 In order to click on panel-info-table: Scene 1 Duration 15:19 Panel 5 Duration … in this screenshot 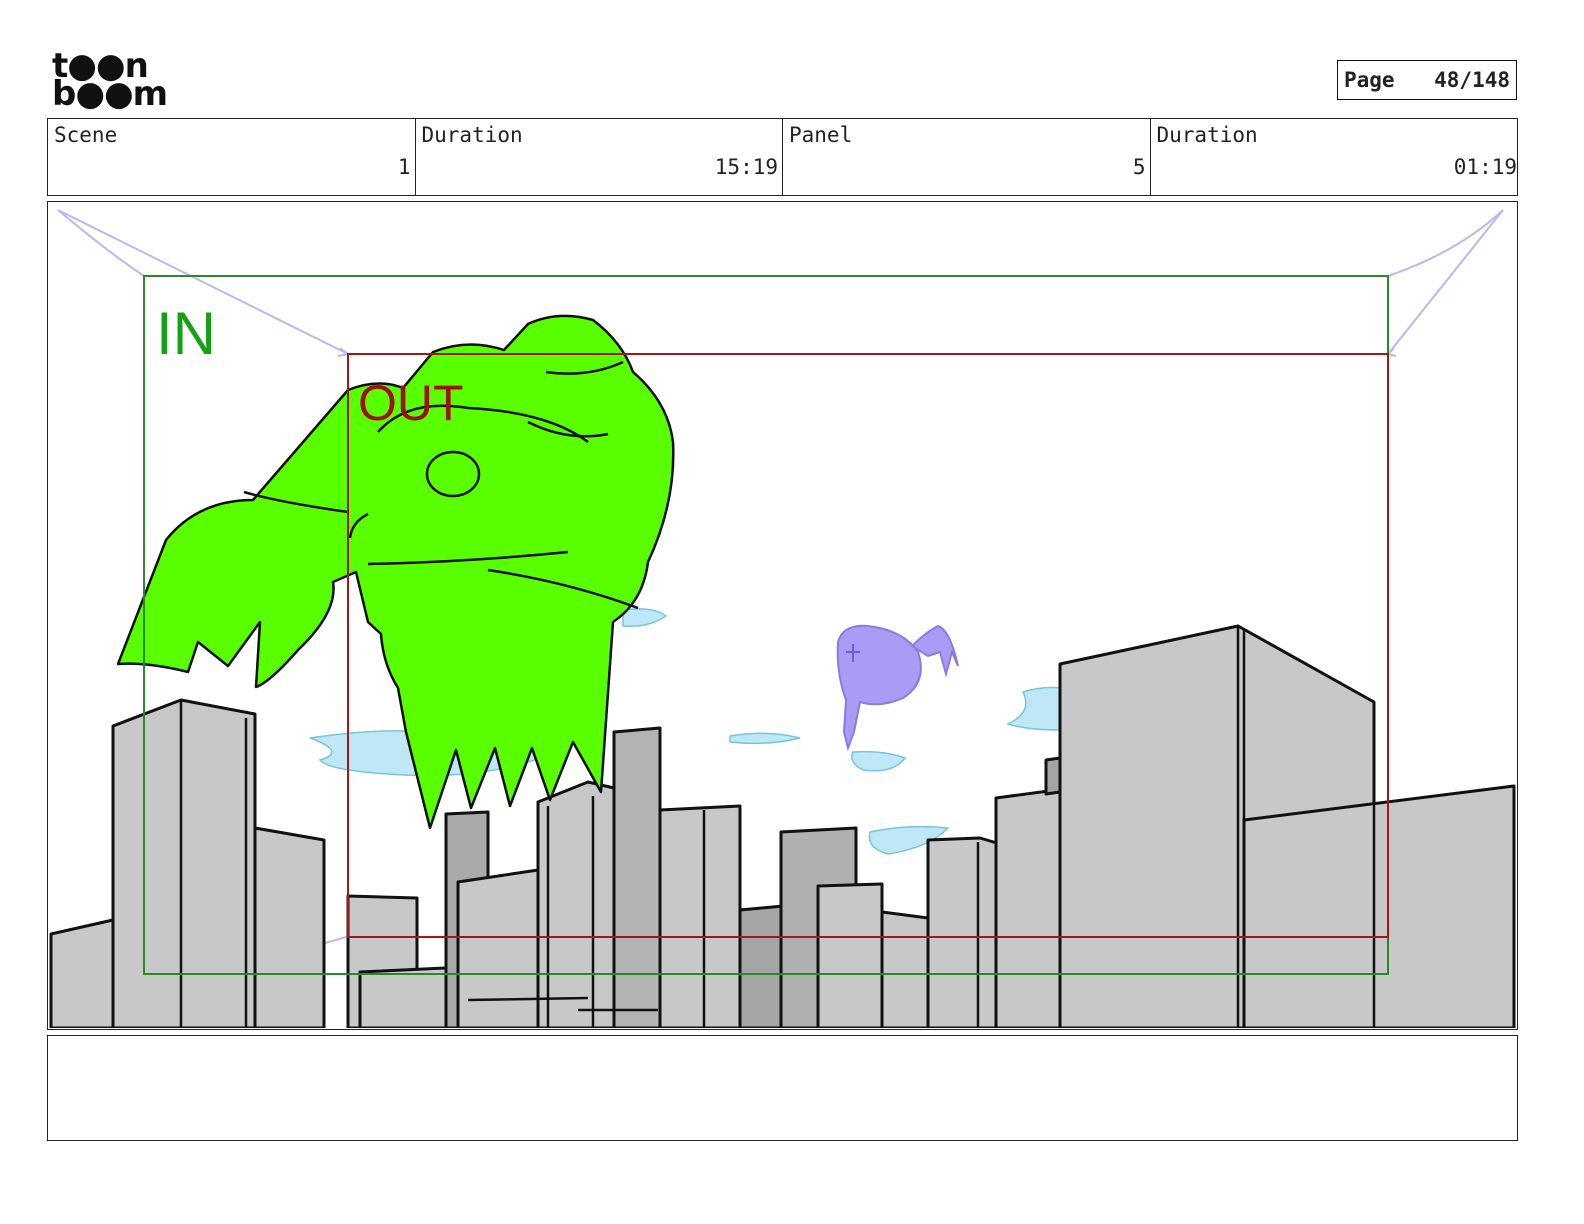, I will do `click(782, 157)`.